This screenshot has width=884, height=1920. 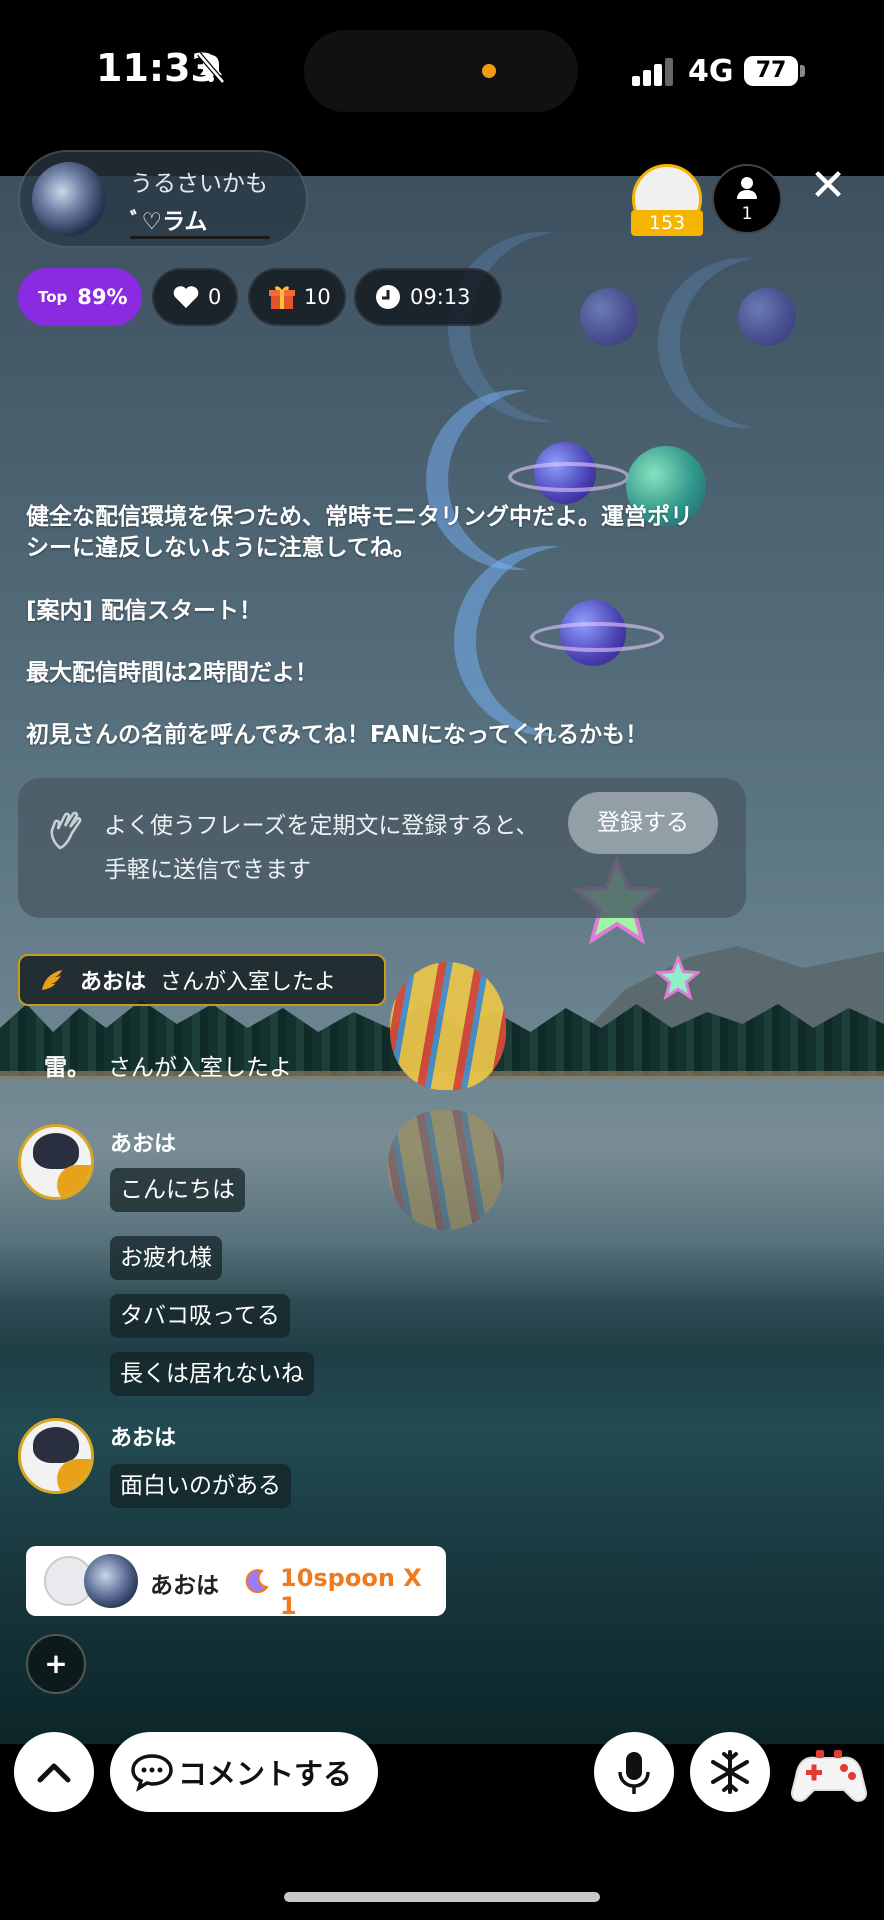 What do you see at coordinates (388, 297) in the screenshot?
I see `clock-icon` at bounding box center [388, 297].